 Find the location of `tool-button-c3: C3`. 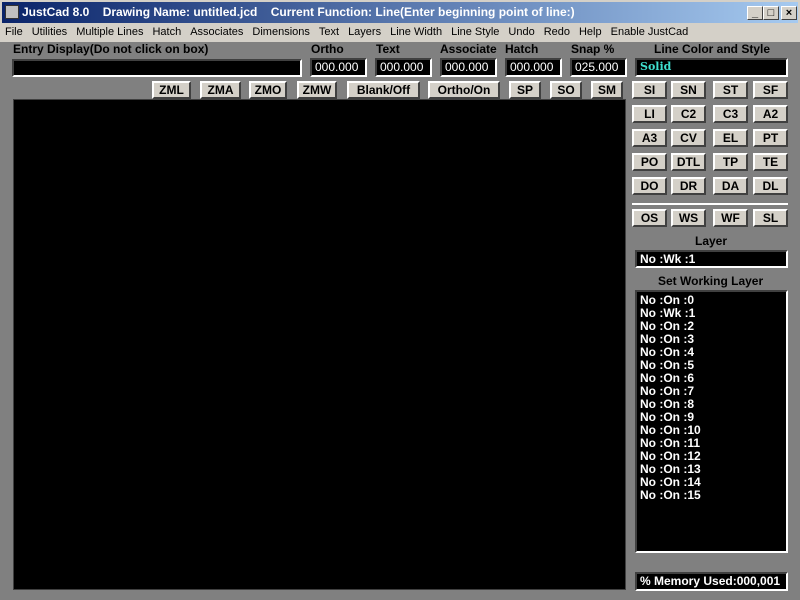

tool-button-c3: C3 is located at coordinates (730, 114).